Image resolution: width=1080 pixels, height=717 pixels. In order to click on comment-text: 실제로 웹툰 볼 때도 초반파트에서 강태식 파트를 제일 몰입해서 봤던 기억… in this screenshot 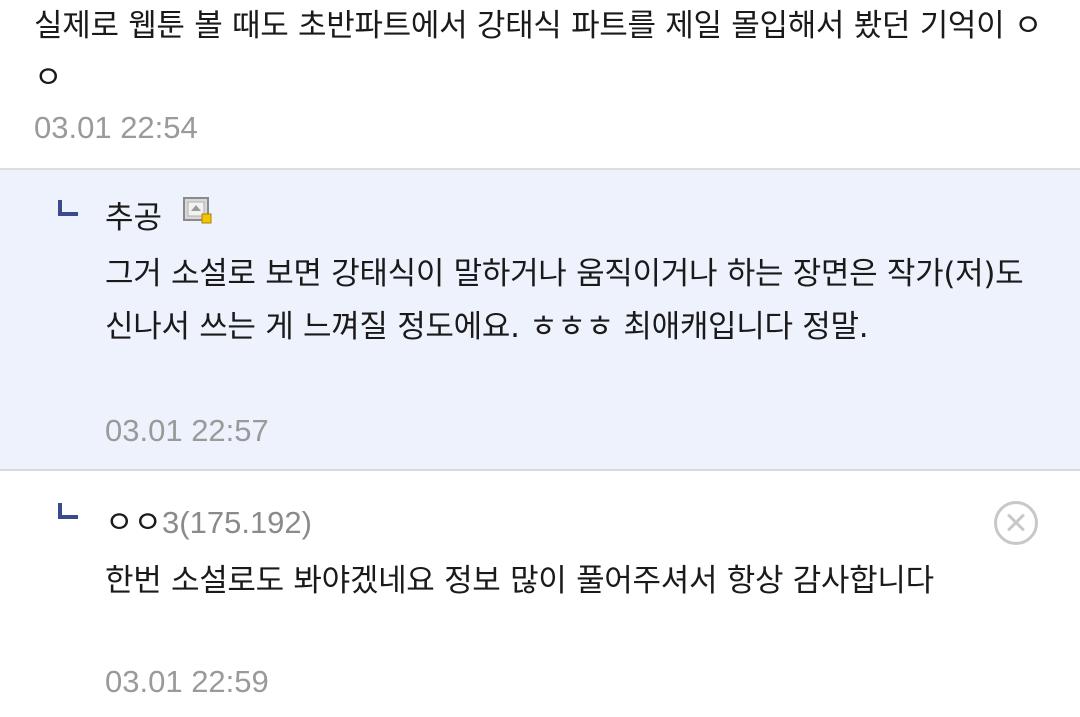, I will do `click(538, 52)`.